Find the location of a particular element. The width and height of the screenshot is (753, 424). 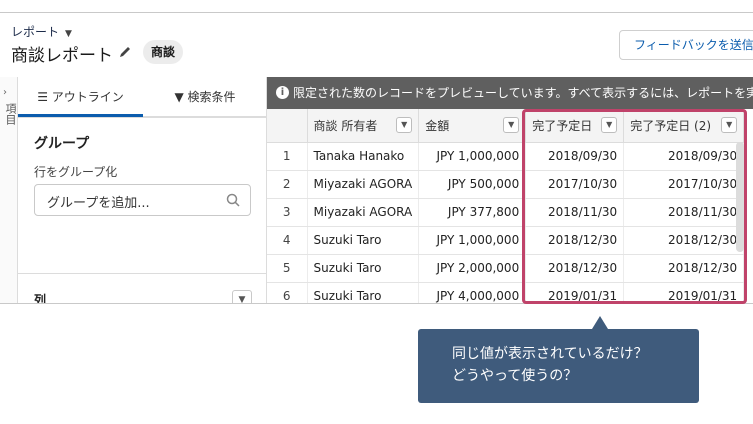

callout-line-2: どうやって使うの？ is located at coordinates (515, 376).